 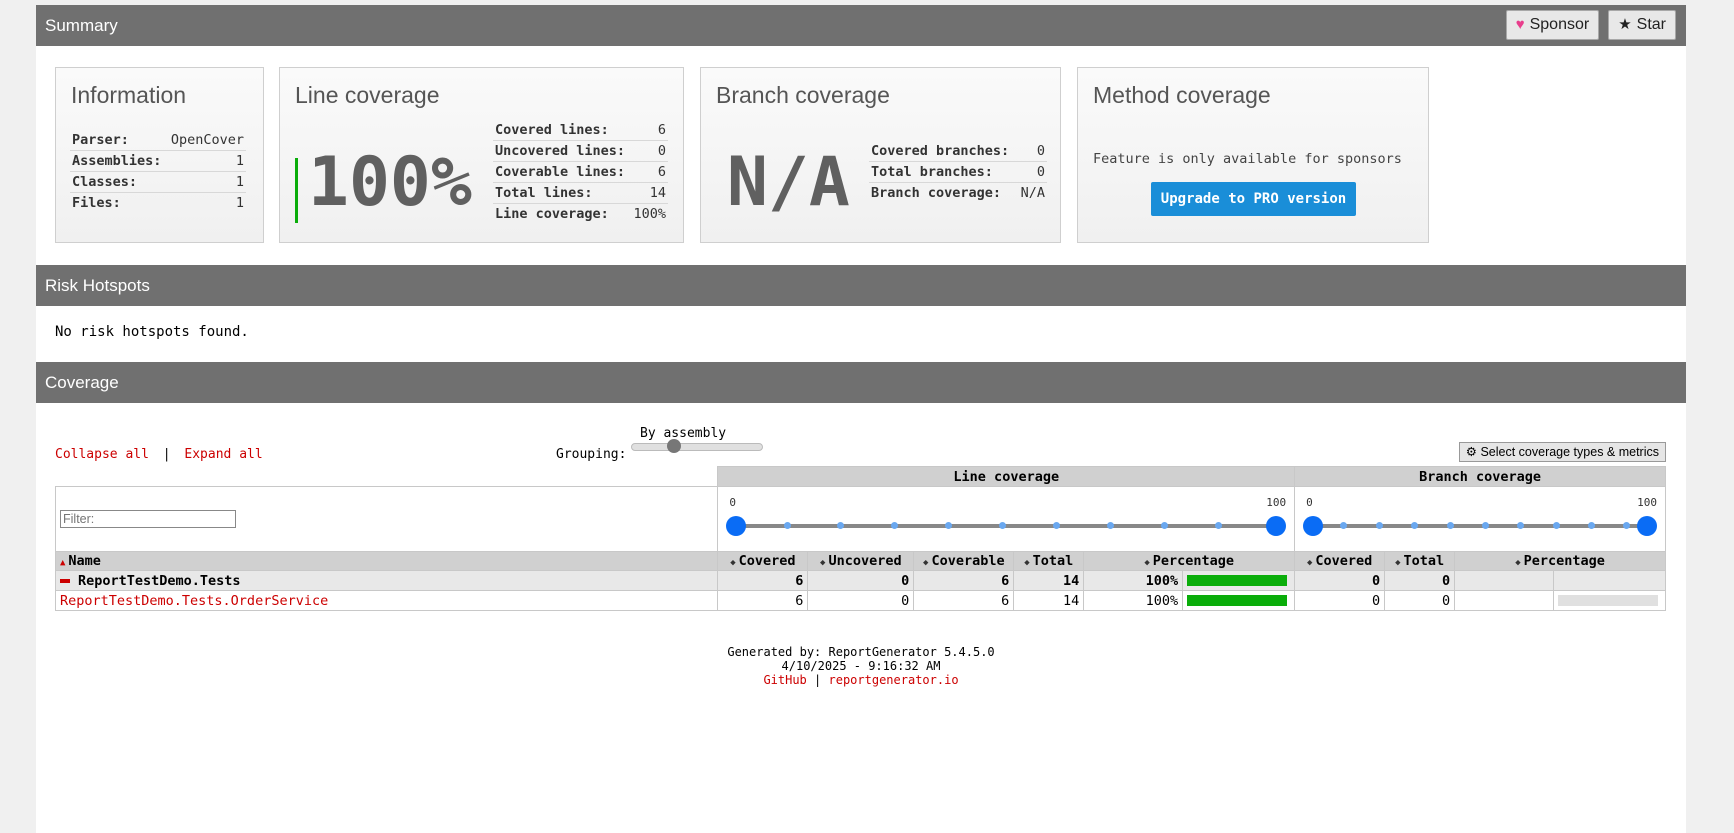 I want to click on expand-all-link: Expand all, so click(x=223, y=454).